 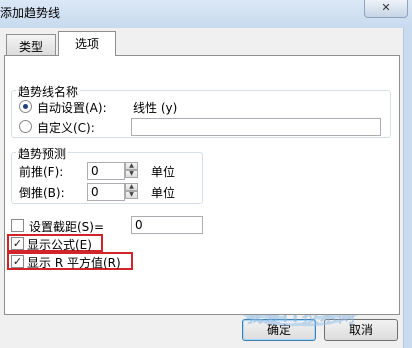 I want to click on ok-button: 确定, so click(x=279, y=330).